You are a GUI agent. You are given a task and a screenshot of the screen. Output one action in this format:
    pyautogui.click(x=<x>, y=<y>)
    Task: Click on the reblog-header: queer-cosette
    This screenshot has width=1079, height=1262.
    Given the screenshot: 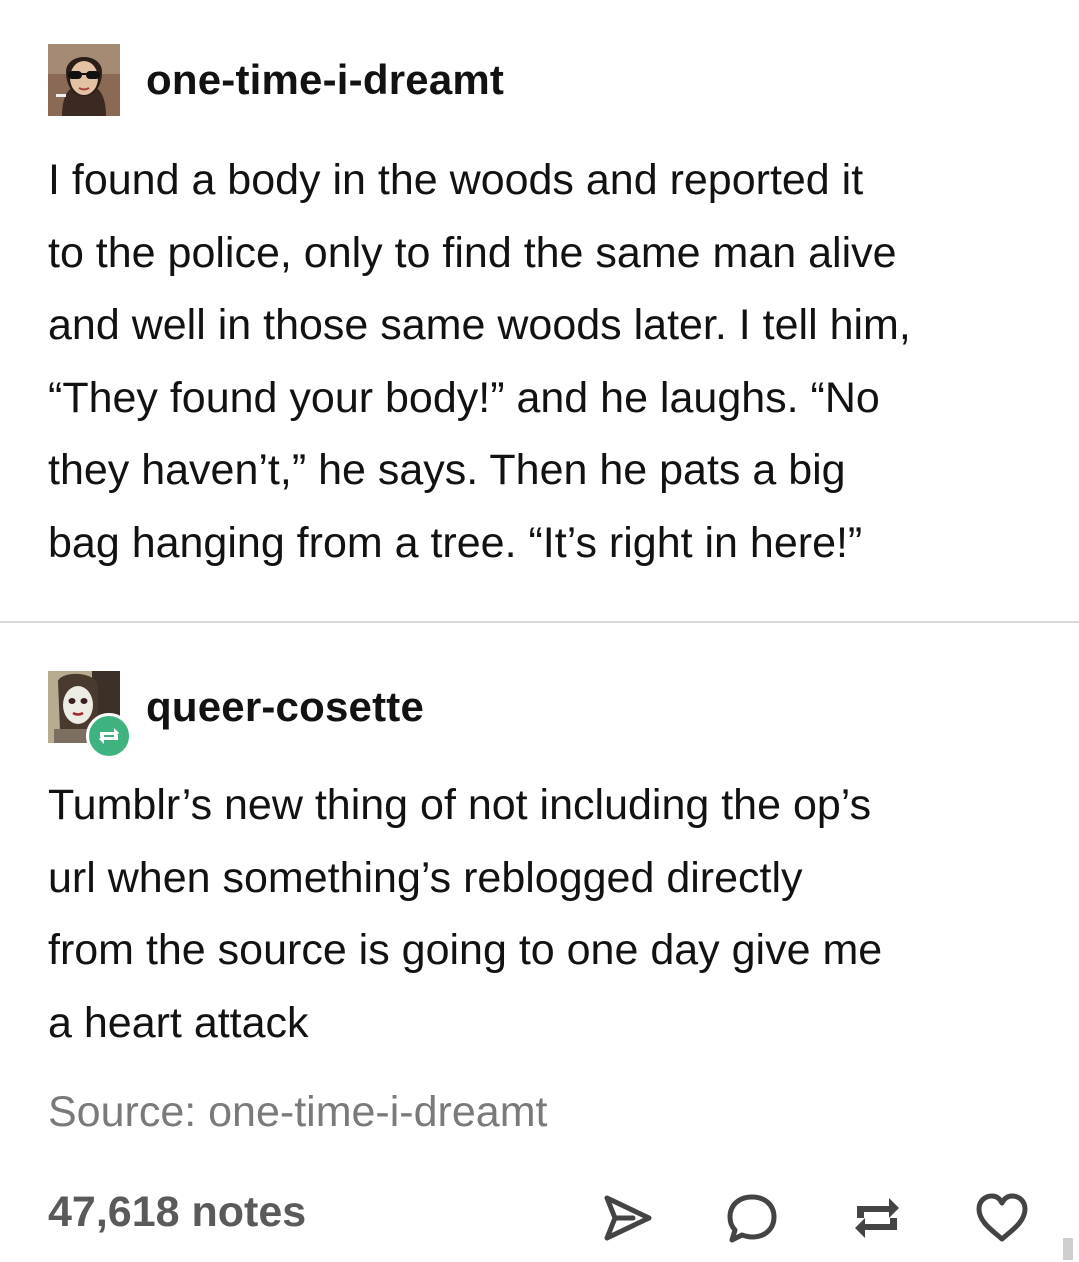 What is the action you would take?
    pyautogui.click(x=236, y=715)
    